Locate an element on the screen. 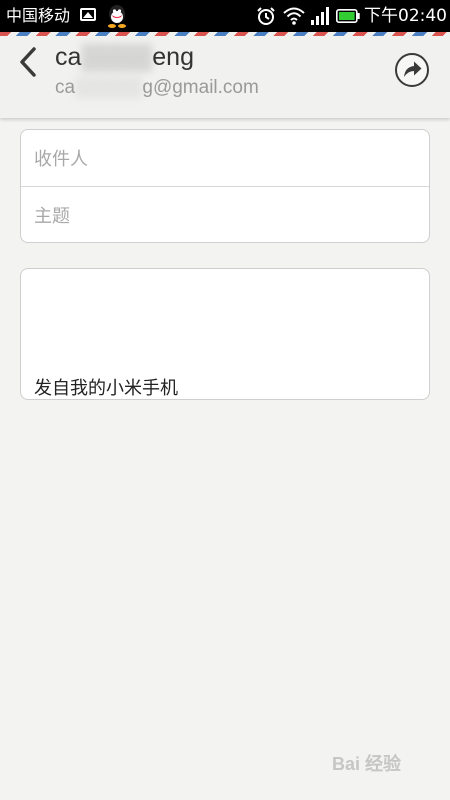  sender-email-suffix: g@gmail.com is located at coordinates (200, 87).